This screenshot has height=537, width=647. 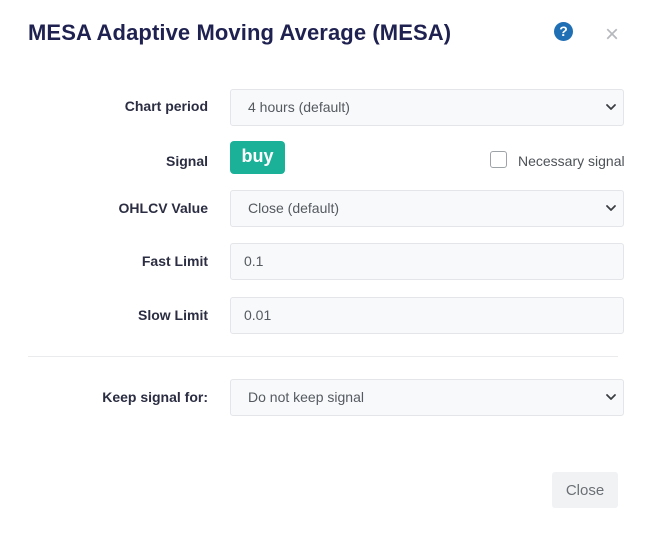 I want to click on necessary-signal-checkbox, so click(x=498, y=159).